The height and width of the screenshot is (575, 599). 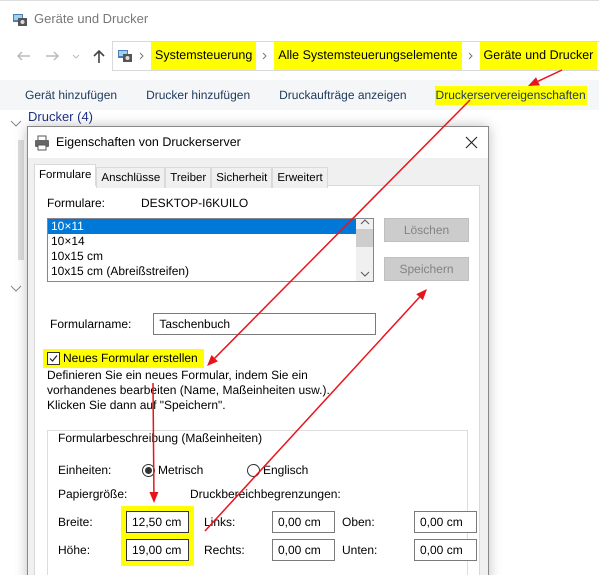 I want to click on list-item: 10×11, so click(x=202, y=226).